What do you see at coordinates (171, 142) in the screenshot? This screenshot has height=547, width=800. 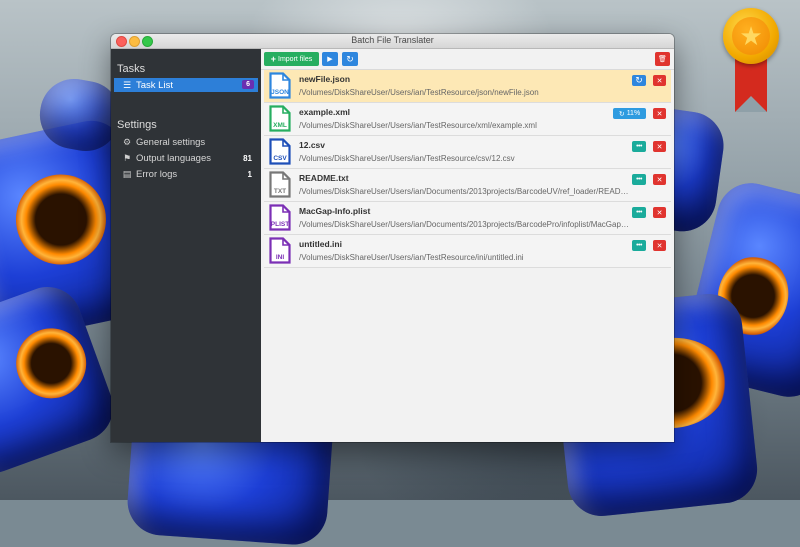 I see `sidebar-item-label: General settings` at bounding box center [171, 142].